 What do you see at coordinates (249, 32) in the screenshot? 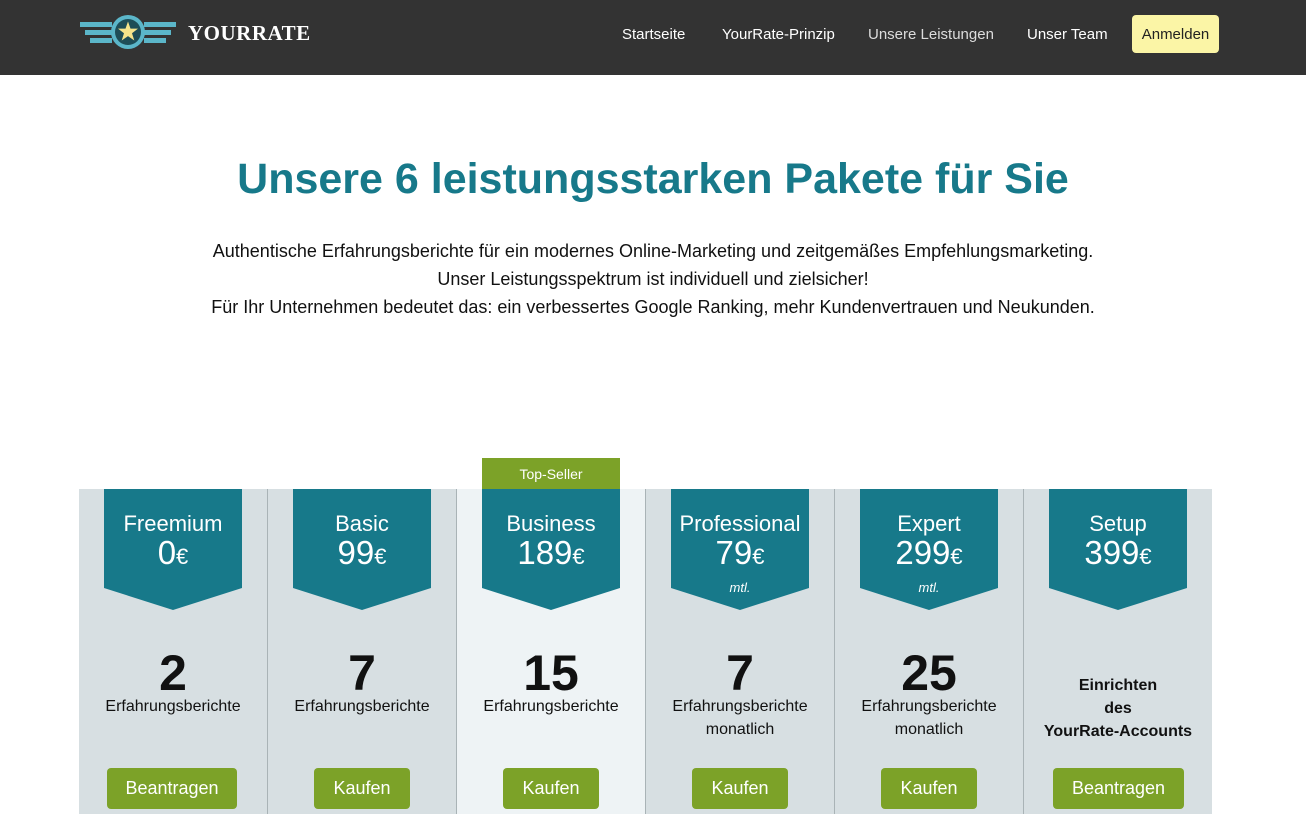
I see `brand-name: YOURRATE` at bounding box center [249, 32].